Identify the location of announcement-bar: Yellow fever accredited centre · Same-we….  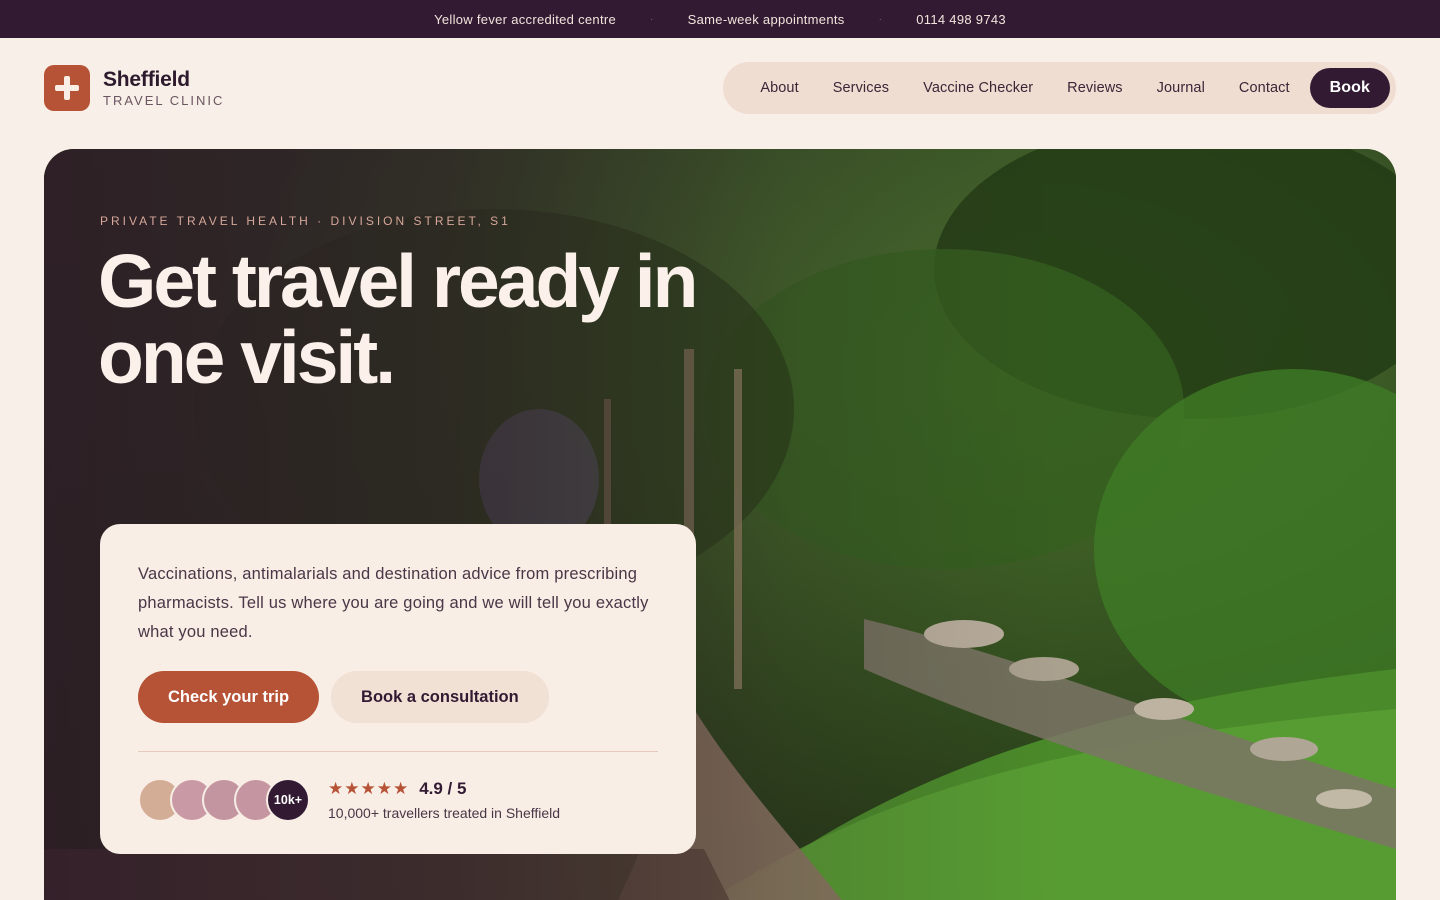
(720, 19).